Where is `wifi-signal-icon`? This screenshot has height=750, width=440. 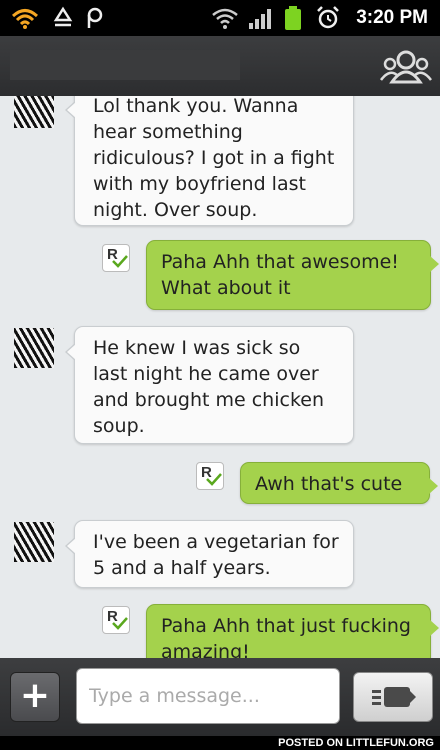
wifi-signal-icon is located at coordinates (225, 18).